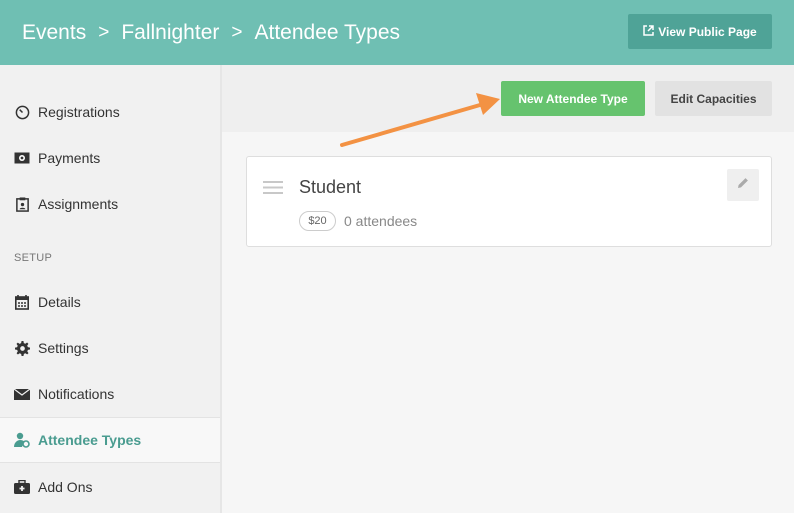 This screenshot has height=513, width=794. I want to click on sidebar-item-notifications: Notifications, so click(110, 394).